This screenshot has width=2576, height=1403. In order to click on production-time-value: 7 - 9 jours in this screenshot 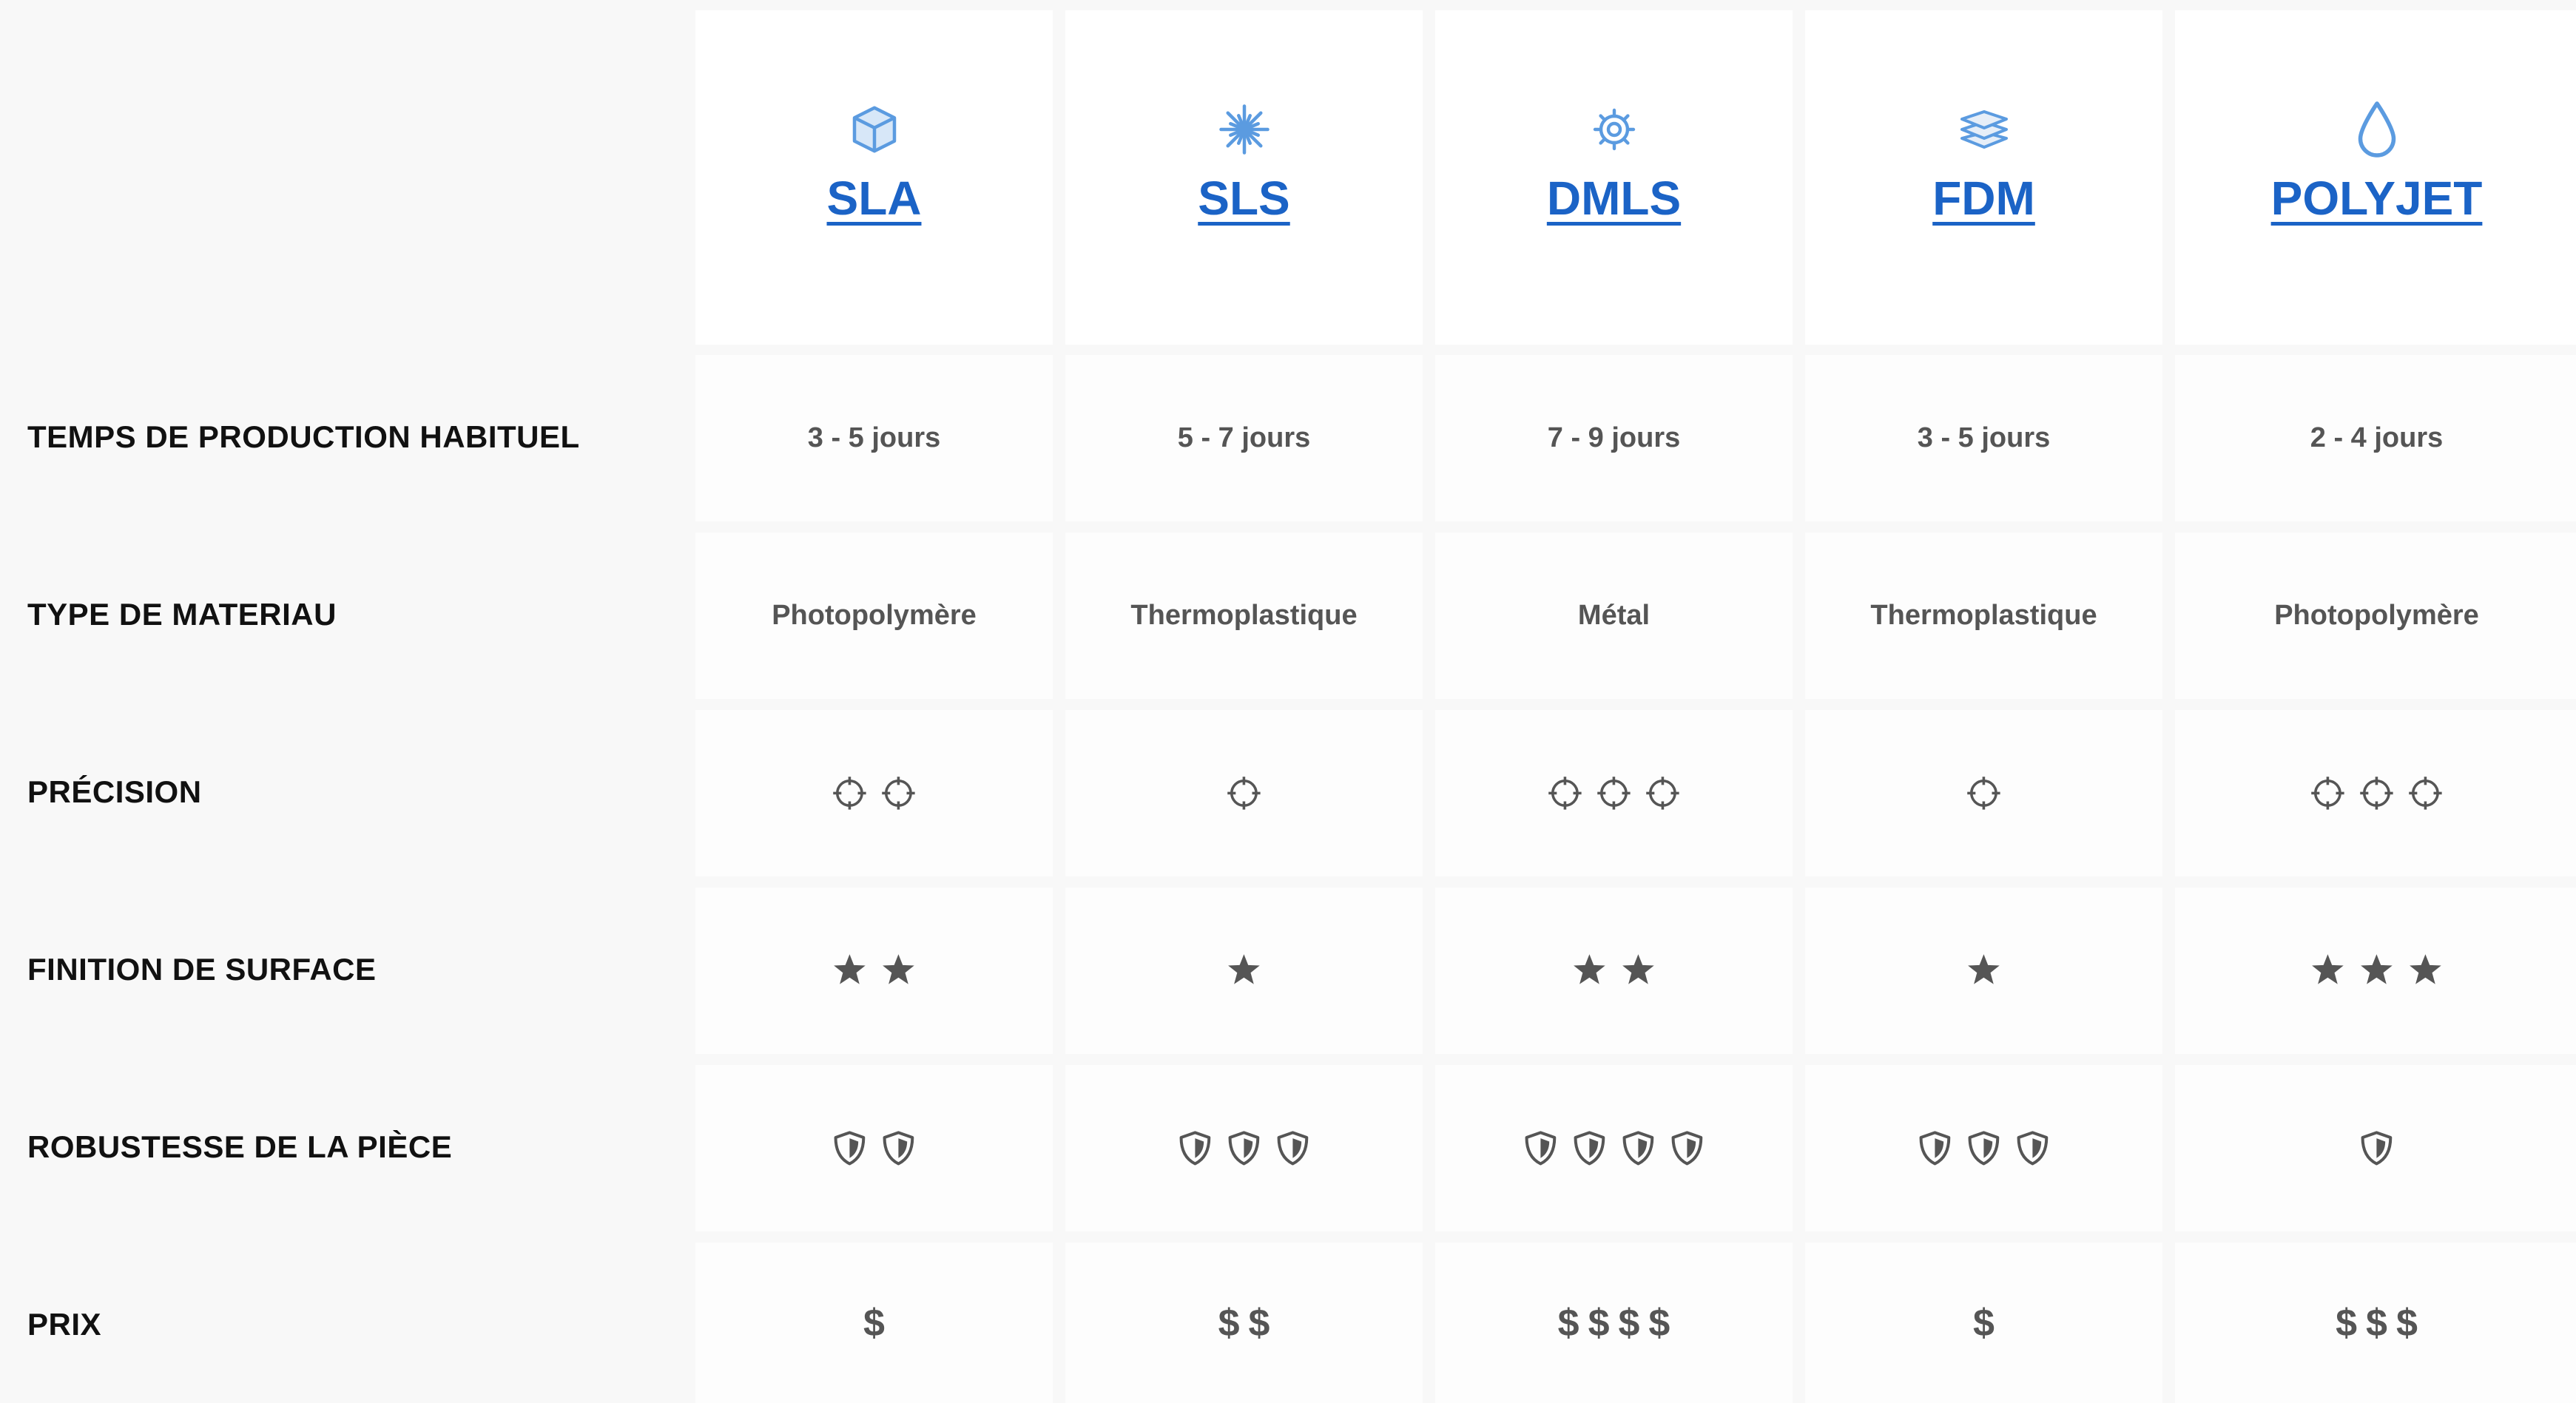, I will do `click(1614, 438)`.